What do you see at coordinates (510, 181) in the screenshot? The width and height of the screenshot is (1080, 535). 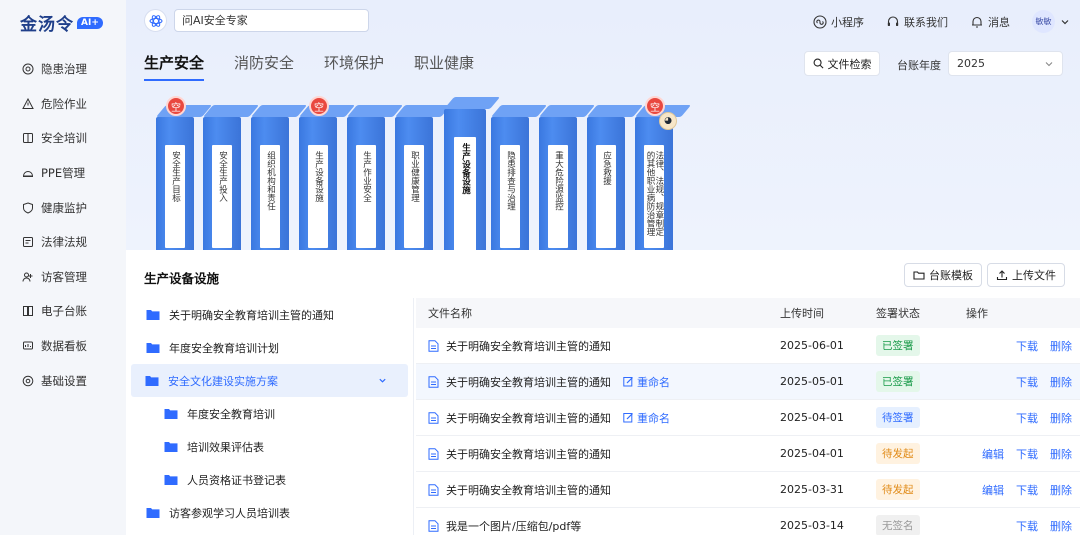 I see `binder-label: 隐患排查与治理` at bounding box center [510, 181].